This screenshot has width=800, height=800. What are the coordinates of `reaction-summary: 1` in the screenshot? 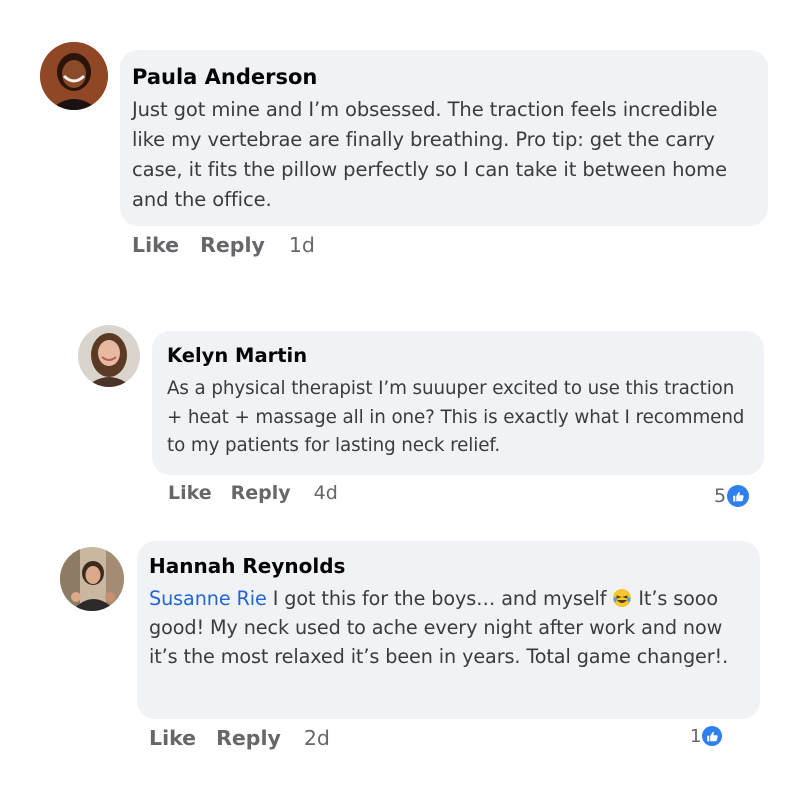 It's located at (706, 736).